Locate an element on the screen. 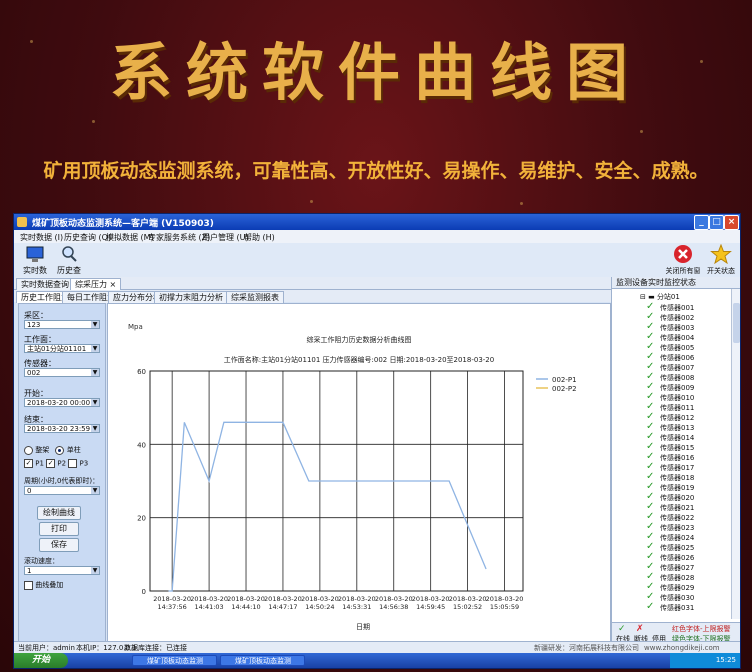 The width and height of the screenshot is (752, 672). sensor-item: ✓ 传感器019 is located at coordinates (670, 487).